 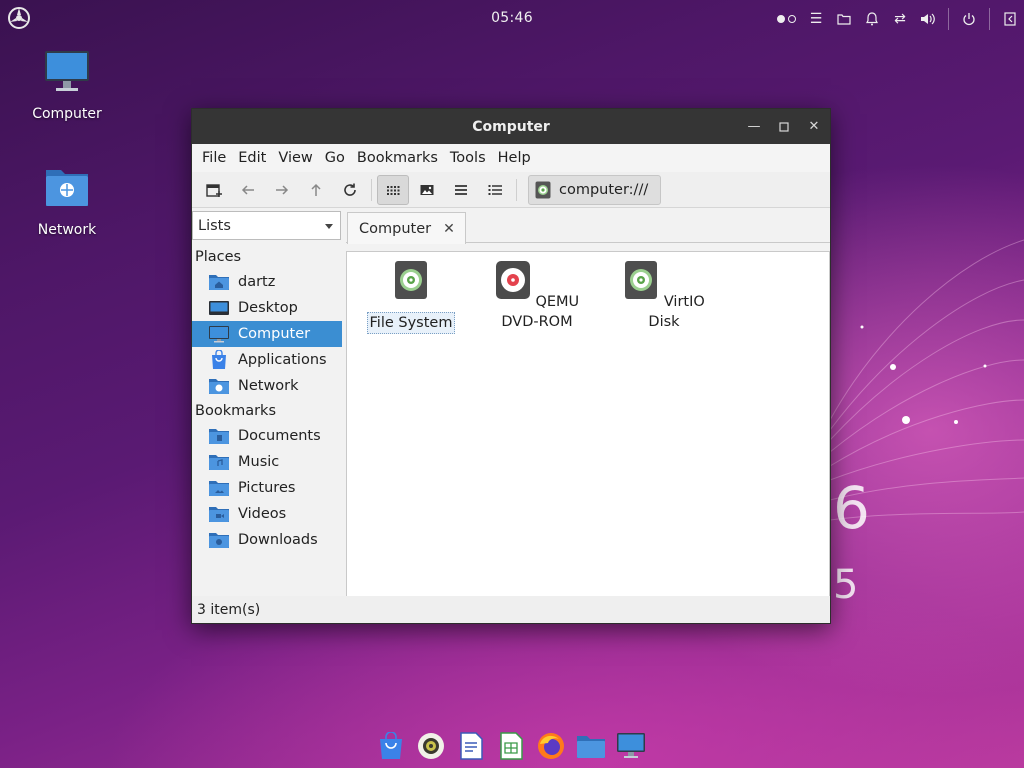 What do you see at coordinates (449, 229) in the screenshot?
I see `close-tab-icon: ✕` at bounding box center [449, 229].